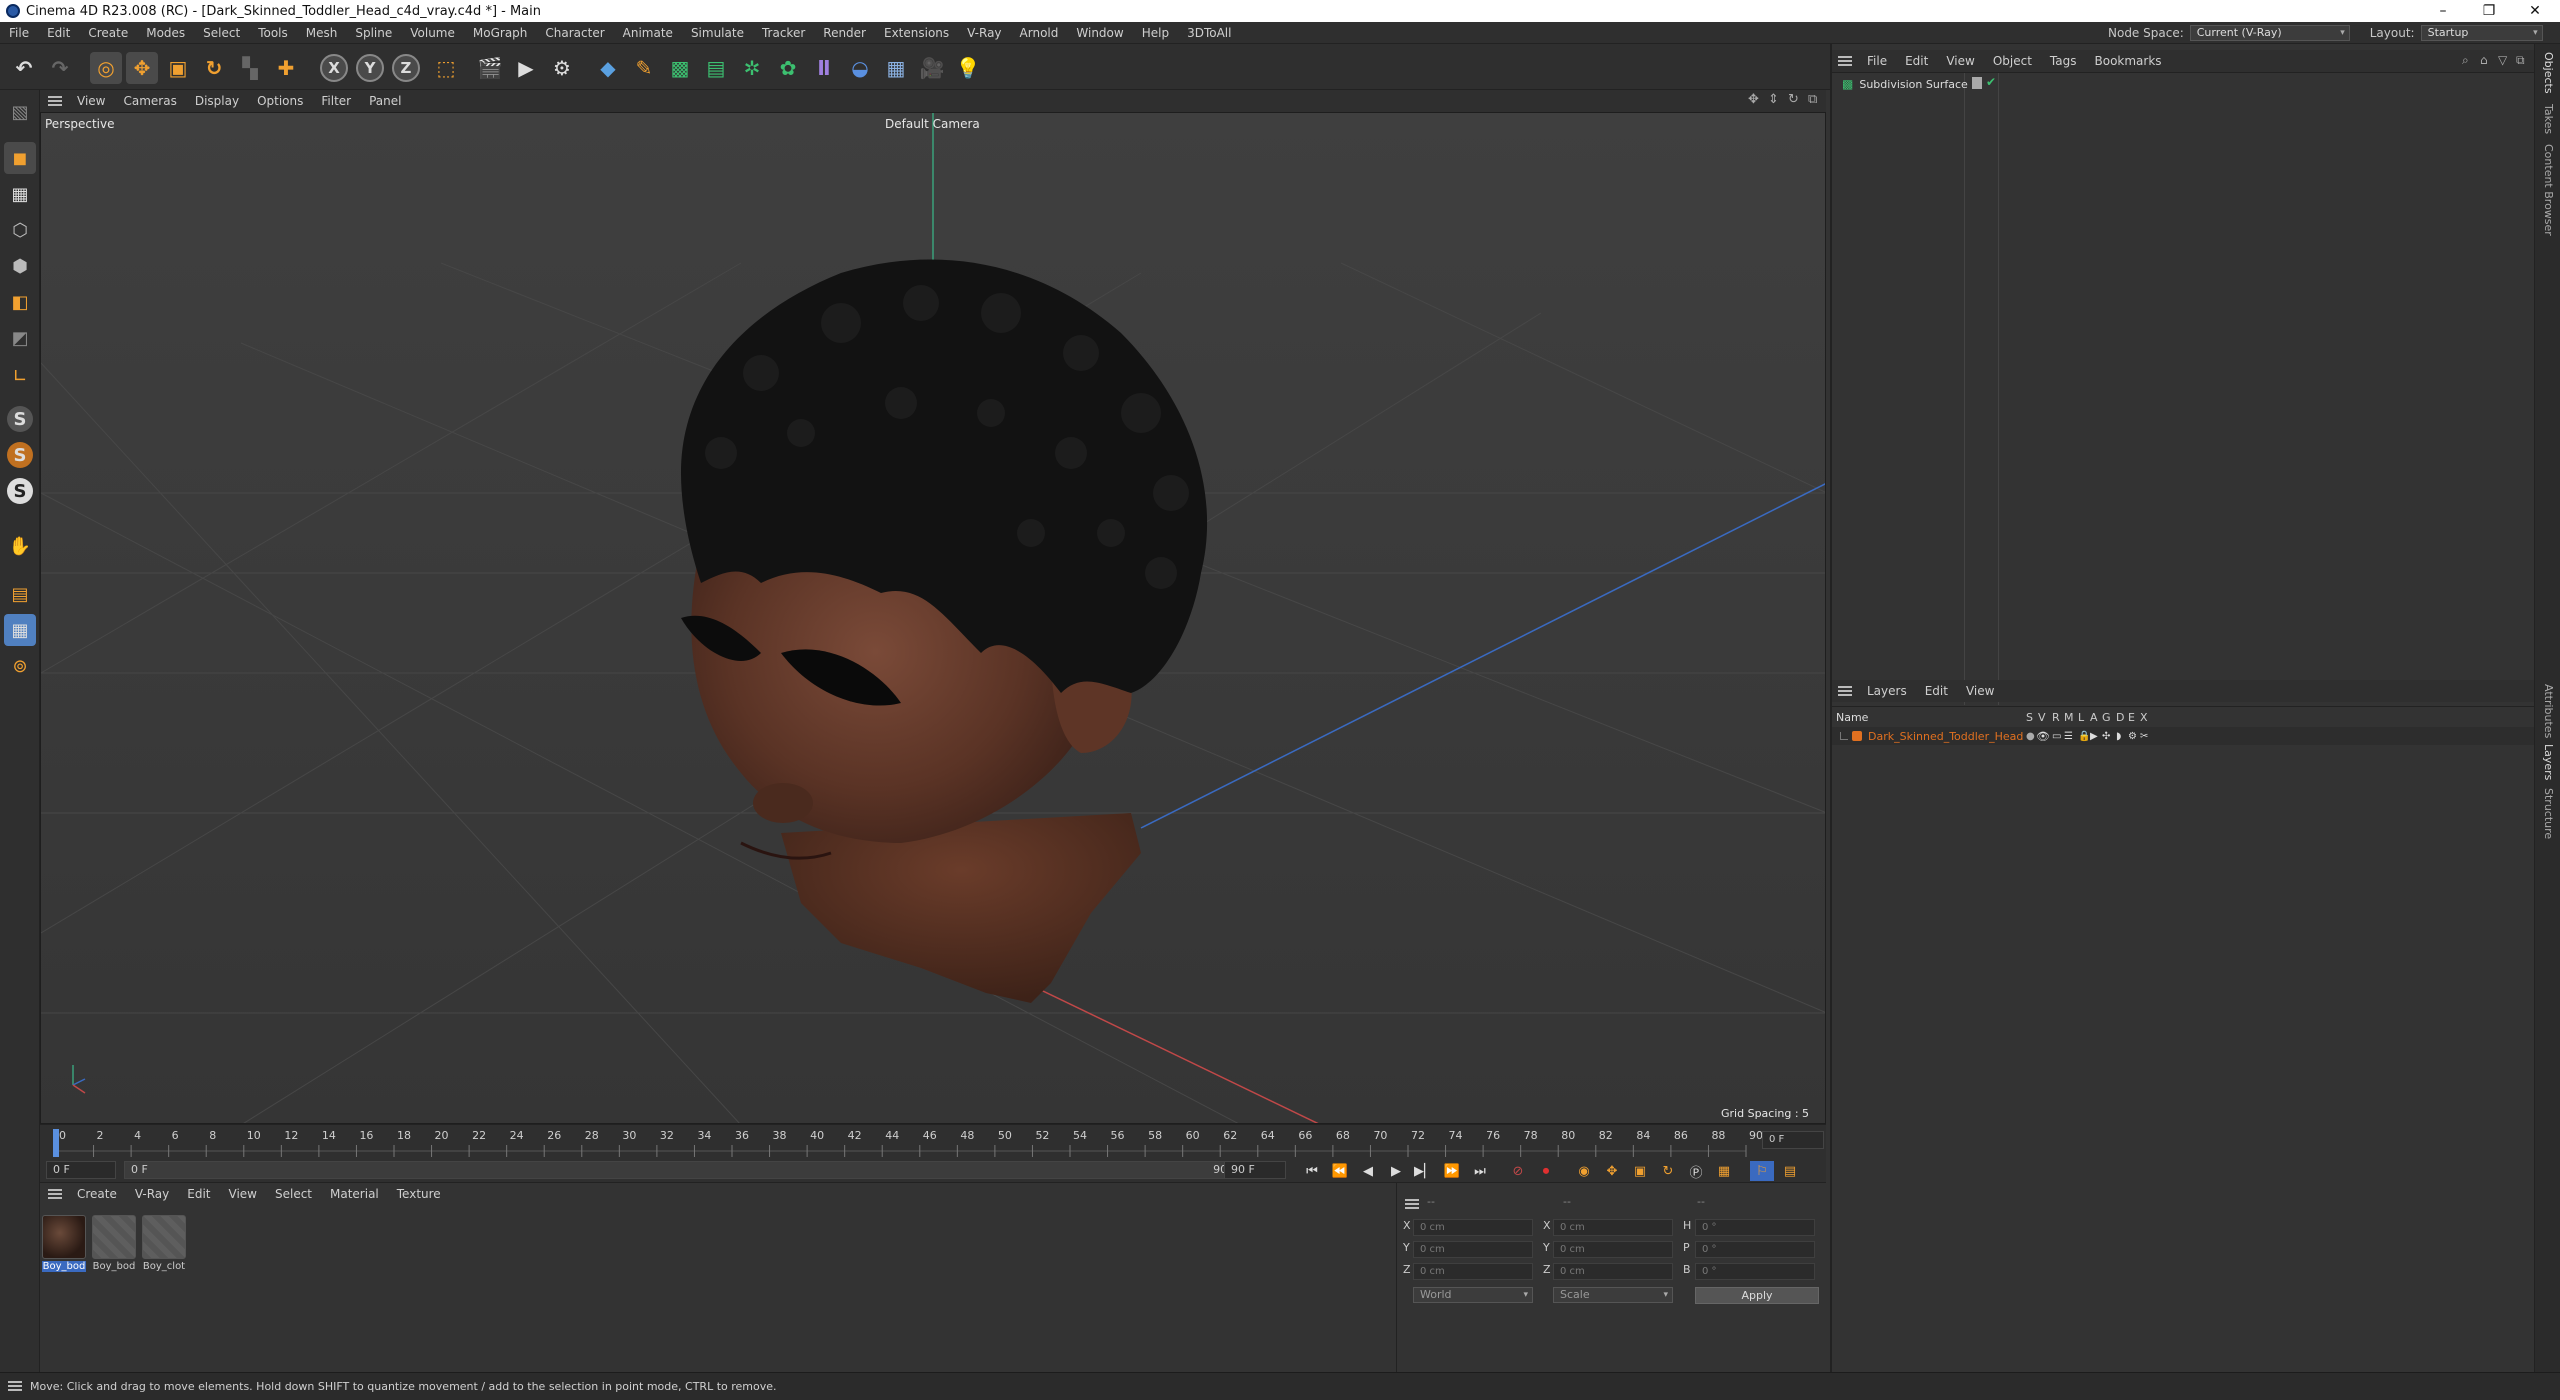 This screenshot has height=1400, width=2560. I want to click on pos-x-field: 0 cm, so click(1473, 1227).